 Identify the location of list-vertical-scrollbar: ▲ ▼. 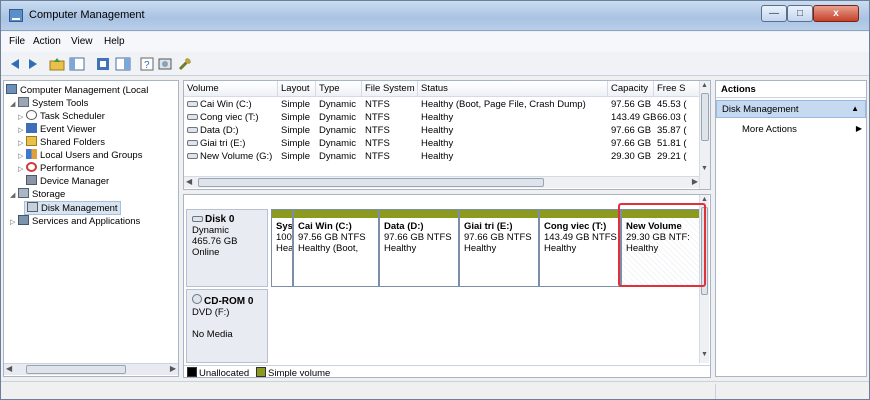
(704, 135).